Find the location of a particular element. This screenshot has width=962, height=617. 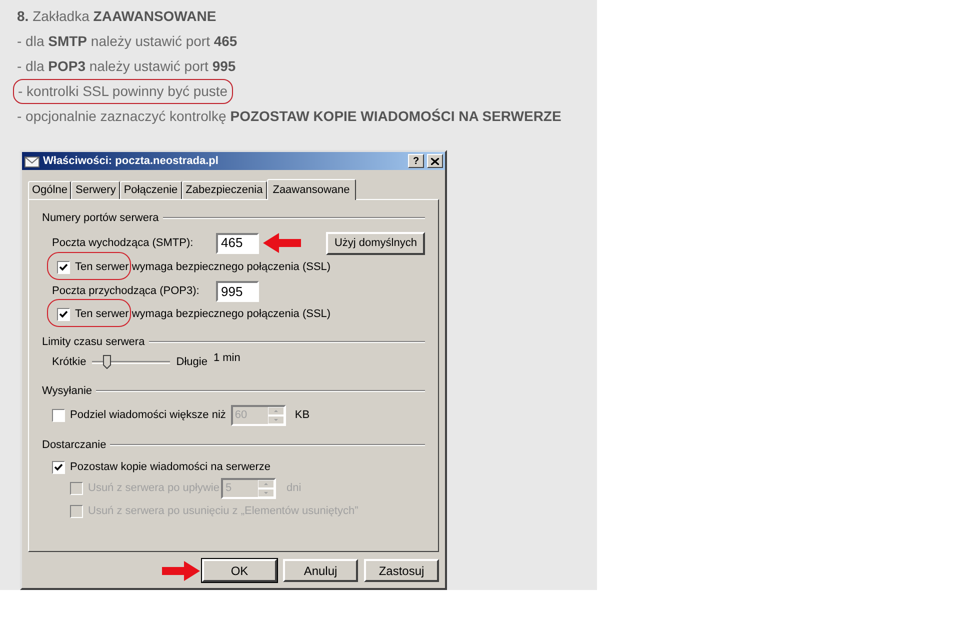

group-heading: Limity czasu serwera is located at coordinates (93, 342).